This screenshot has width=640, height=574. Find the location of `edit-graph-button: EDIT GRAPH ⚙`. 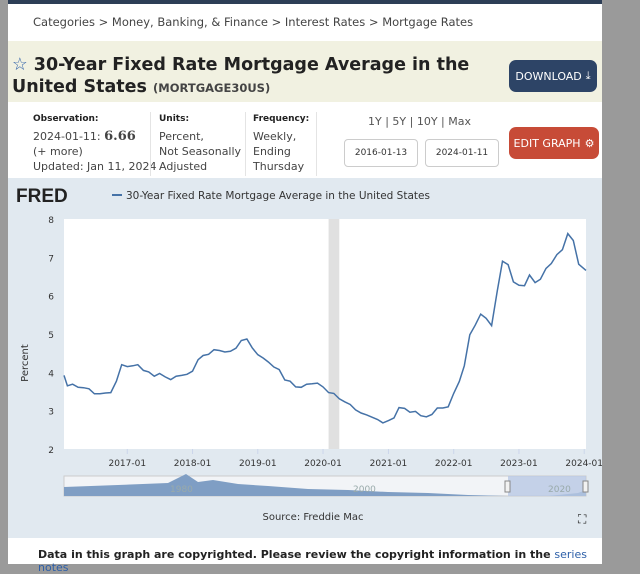

edit-graph-button: EDIT GRAPH ⚙ is located at coordinates (554, 143).